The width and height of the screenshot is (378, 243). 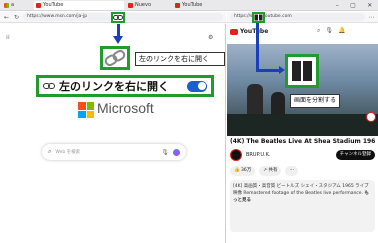 What do you see at coordinates (13, 5) in the screenshot?
I see `tab-label: a` at bounding box center [13, 5].